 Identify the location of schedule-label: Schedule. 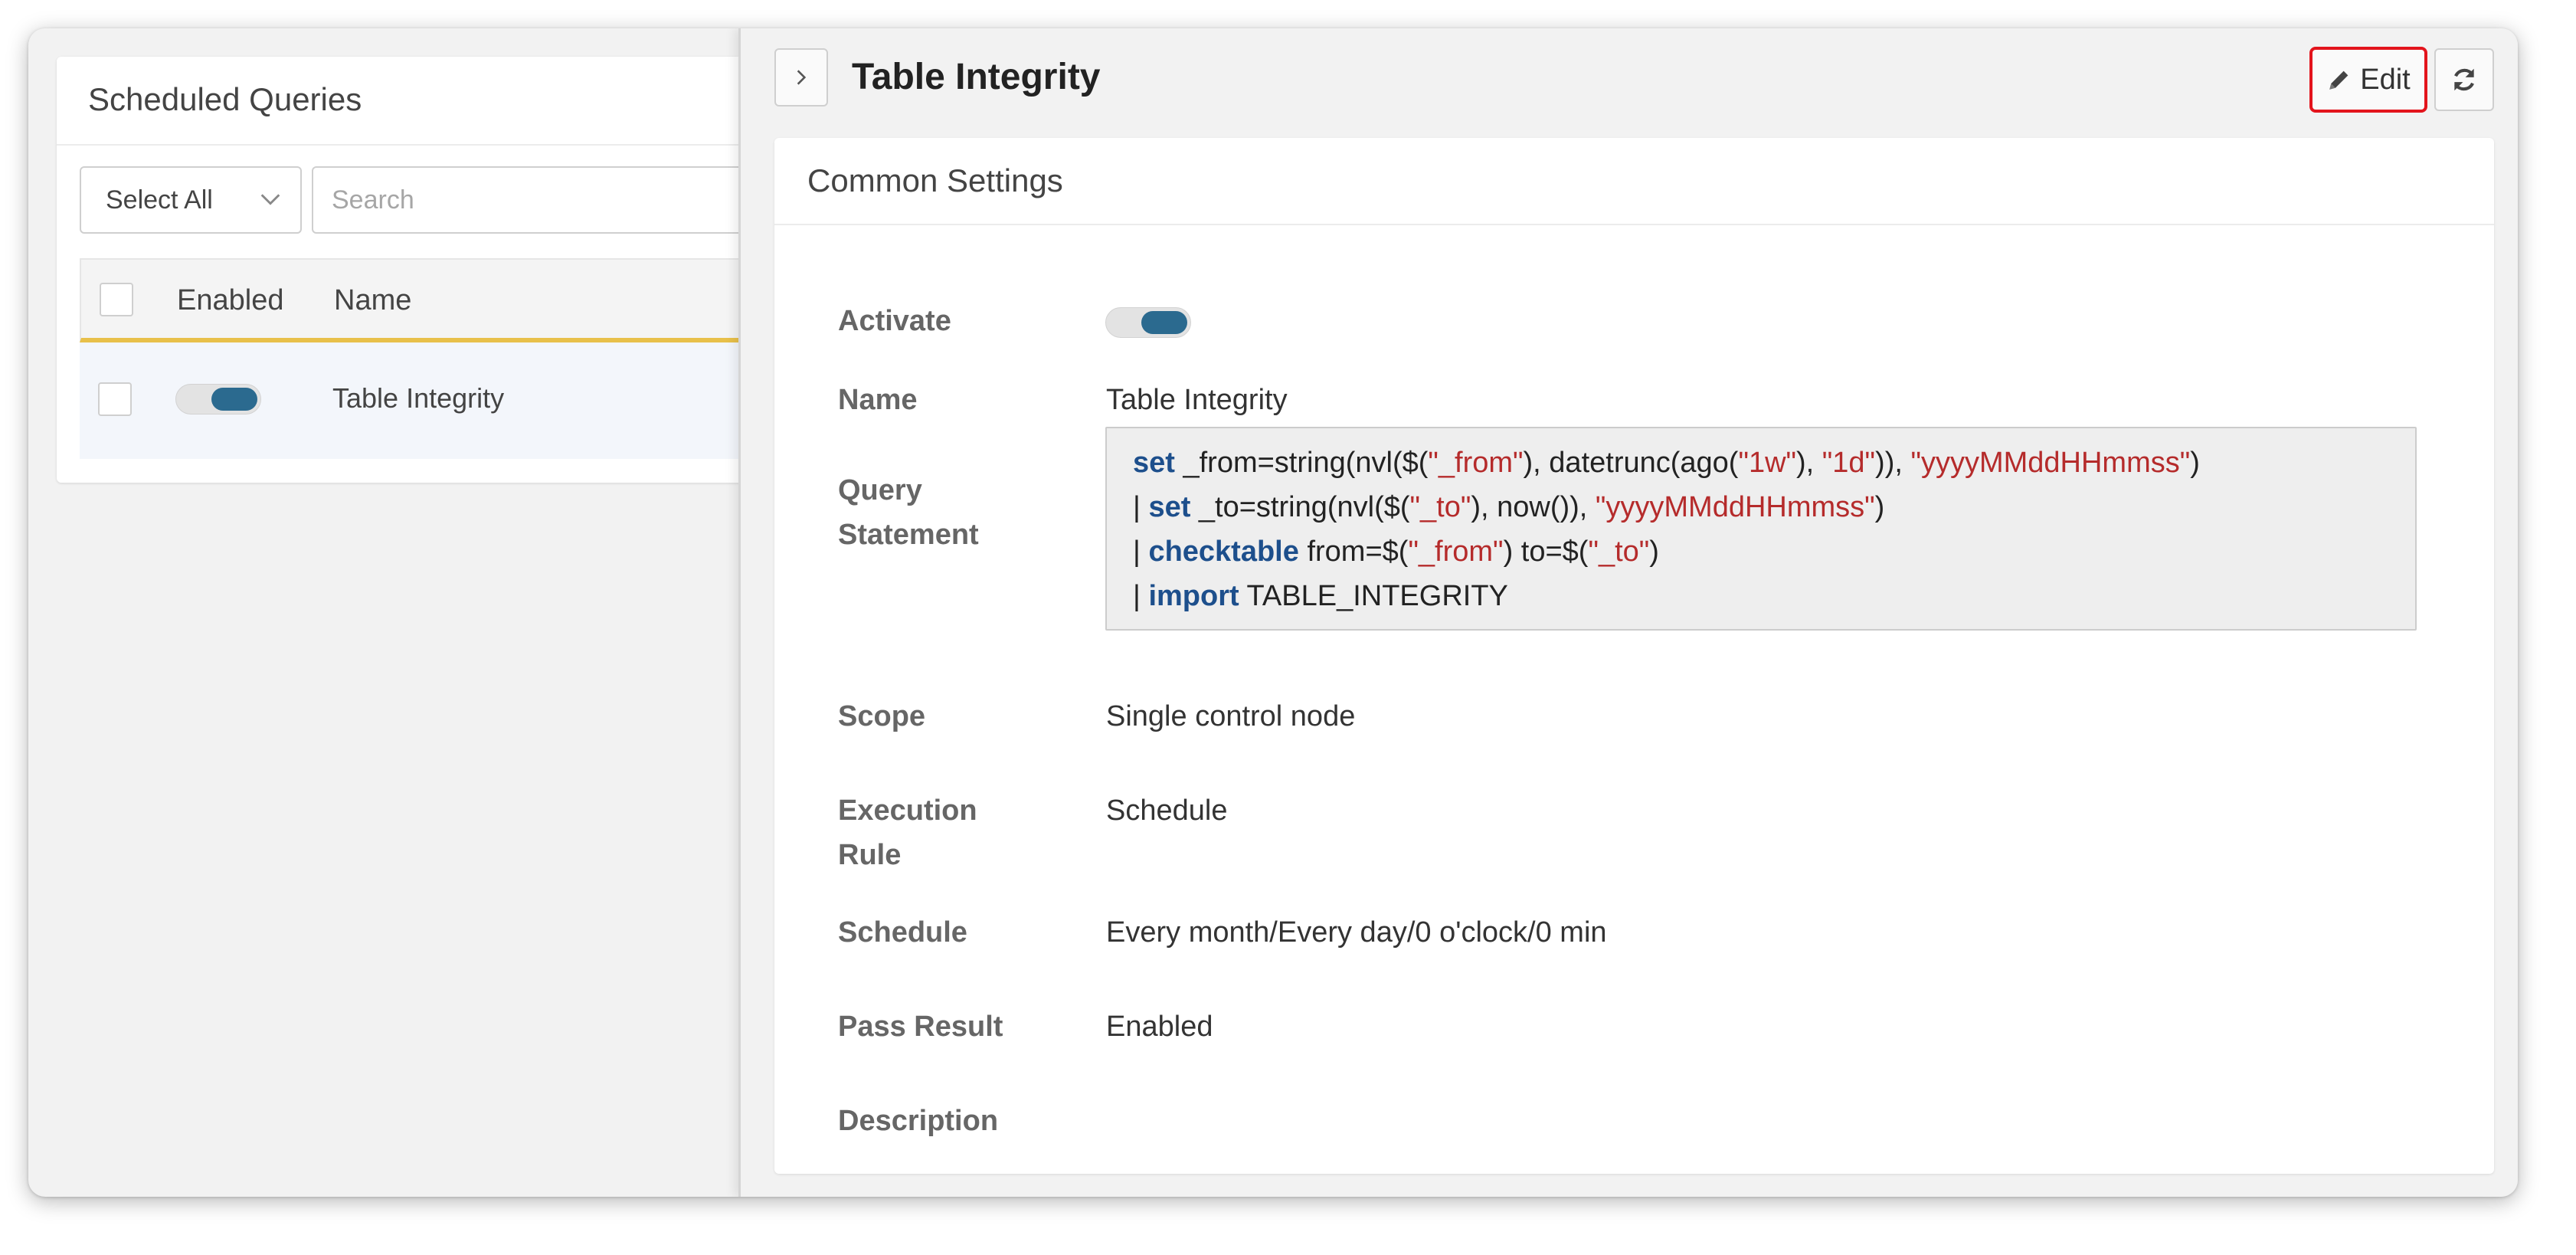
(902, 933).